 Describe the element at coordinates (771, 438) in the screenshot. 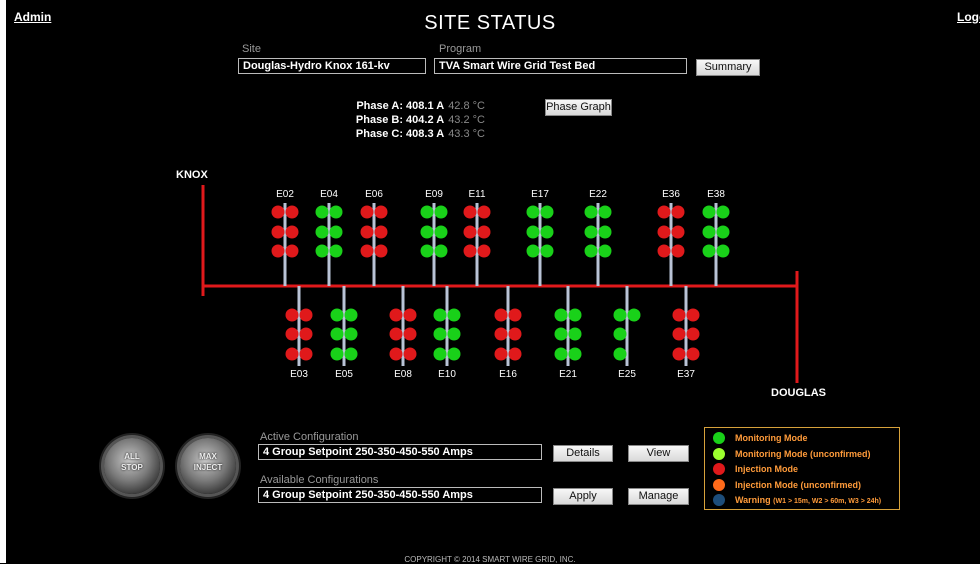

I see `legend-label: Monitoring Mode` at that location.